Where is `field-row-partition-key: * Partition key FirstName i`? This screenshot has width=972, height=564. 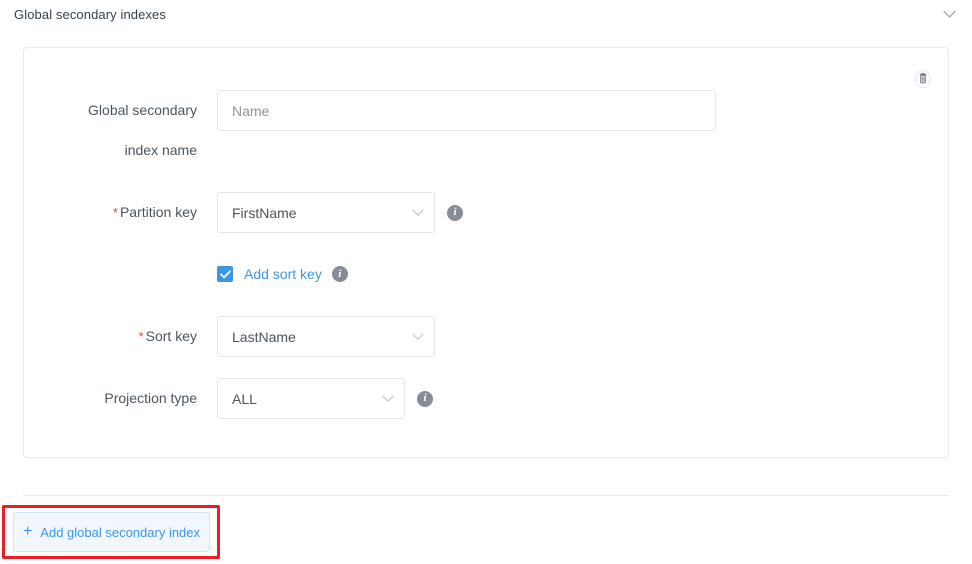 field-row-partition-key: * Partition key FirstName i is located at coordinates (243, 212).